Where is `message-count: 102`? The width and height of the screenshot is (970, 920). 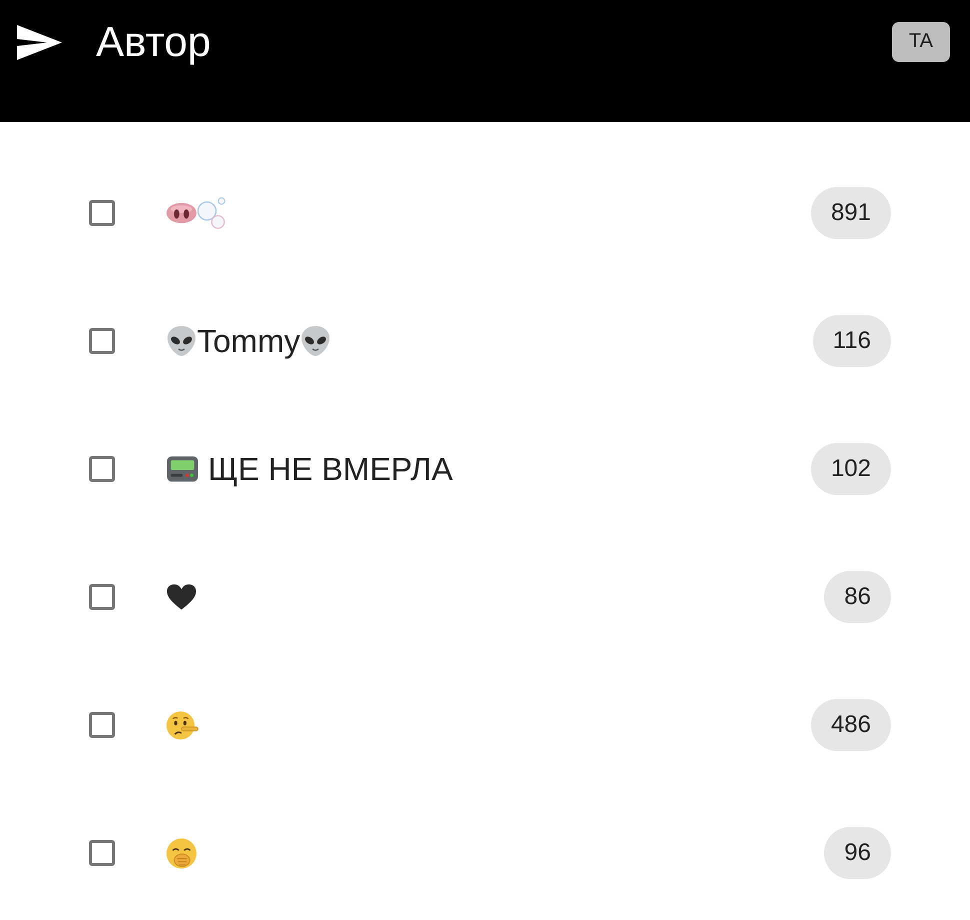
message-count: 102 is located at coordinates (850, 469).